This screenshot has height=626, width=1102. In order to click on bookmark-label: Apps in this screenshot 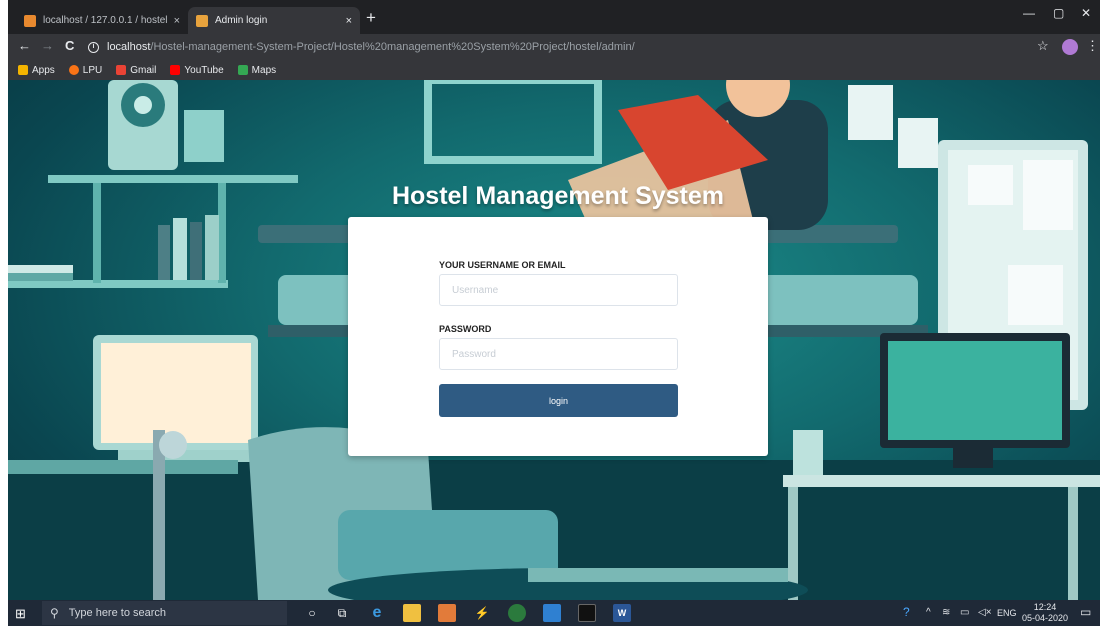, I will do `click(43, 70)`.